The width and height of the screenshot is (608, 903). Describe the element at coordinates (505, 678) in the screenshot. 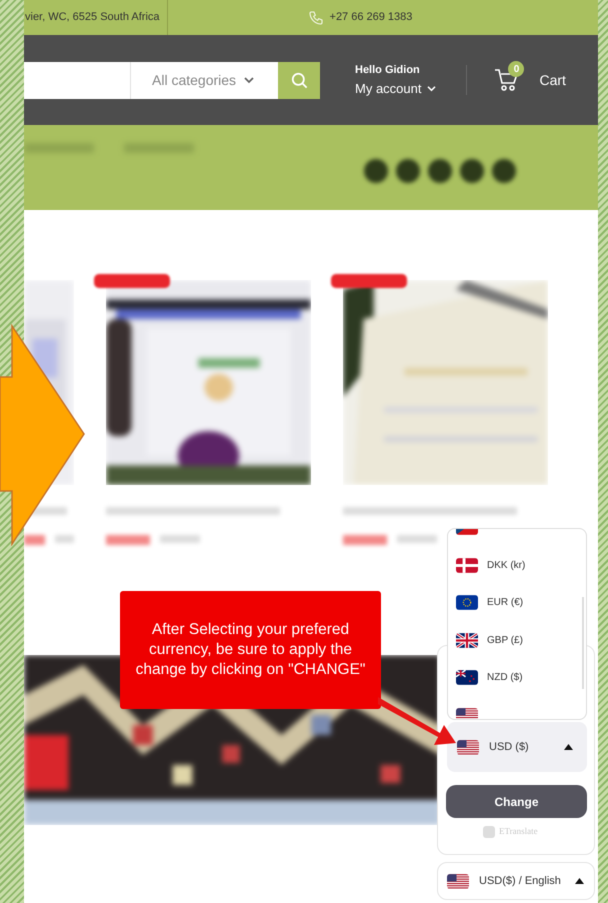

I see `currency-option: NZD ($)` at that location.